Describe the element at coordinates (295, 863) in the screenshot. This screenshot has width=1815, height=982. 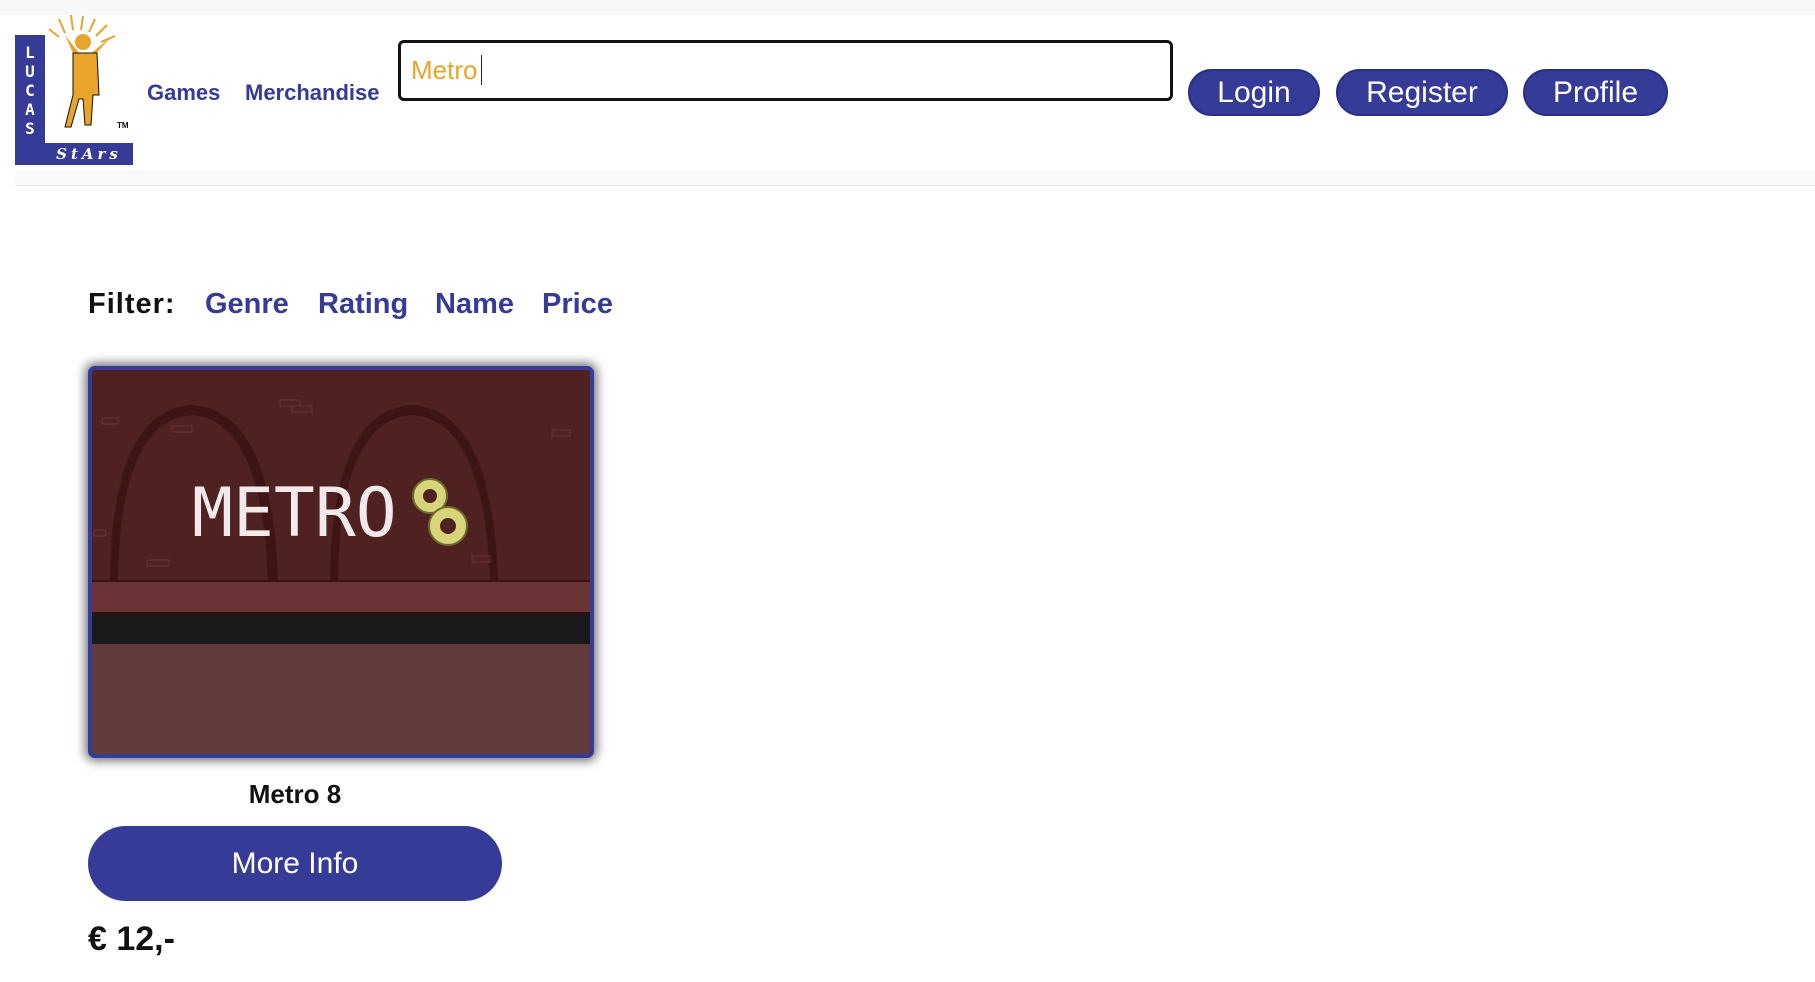
I see `more-info-button: More Info` at that location.